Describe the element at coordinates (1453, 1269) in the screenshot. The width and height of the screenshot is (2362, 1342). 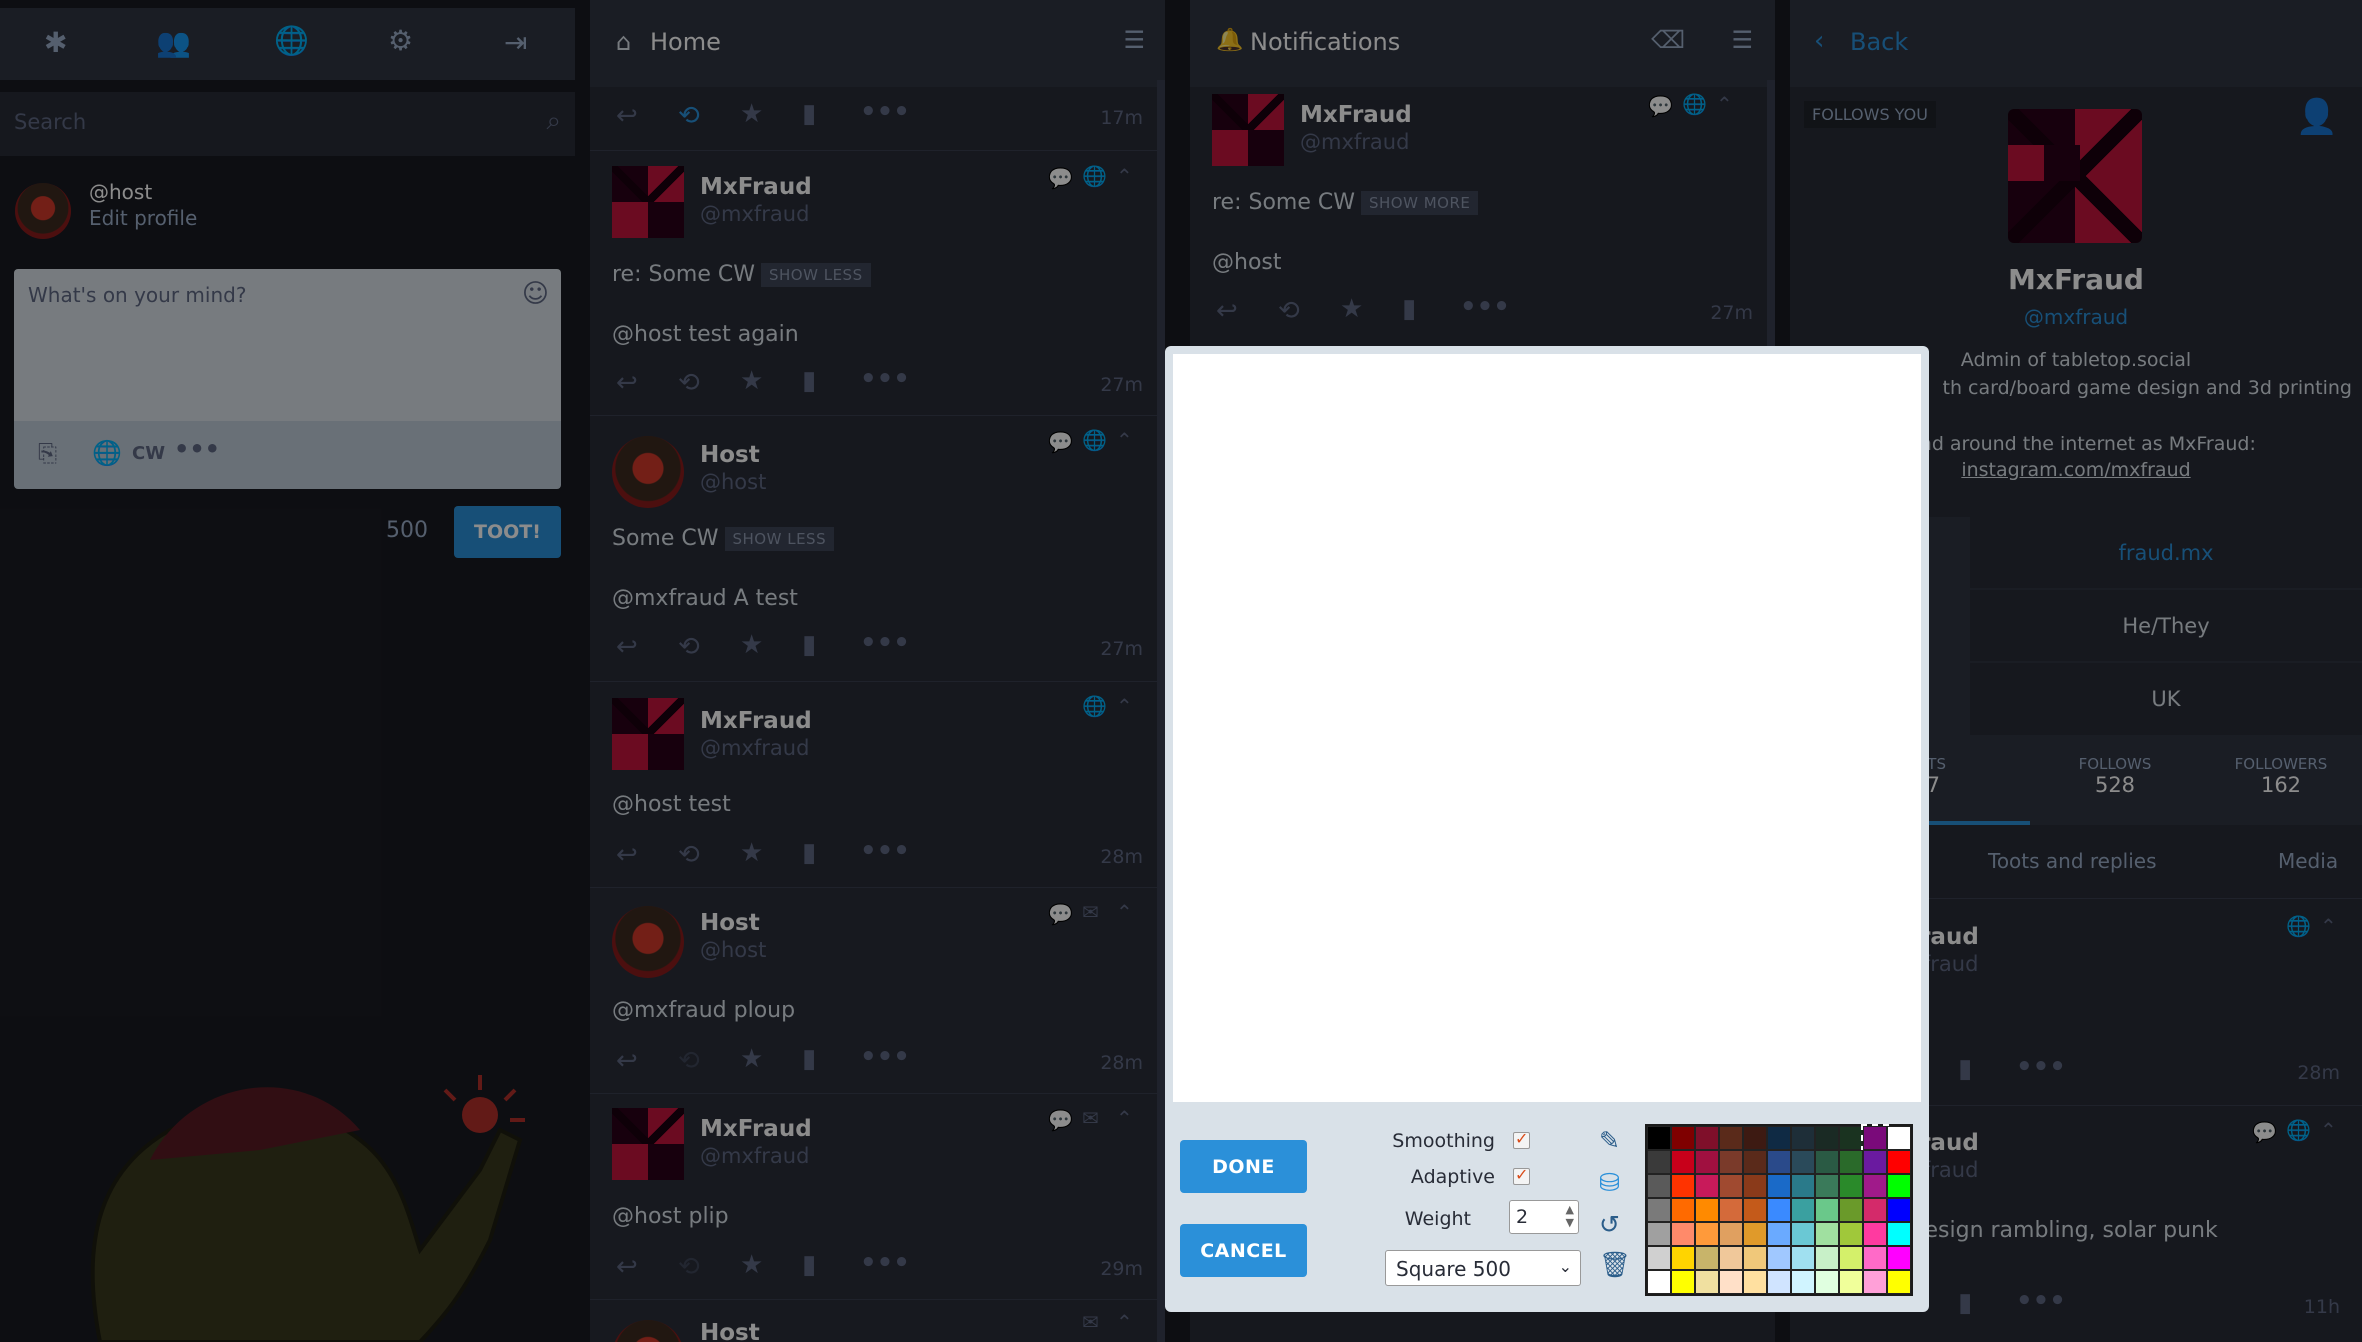
I see `canvas-size-value: Square 500` at that location.